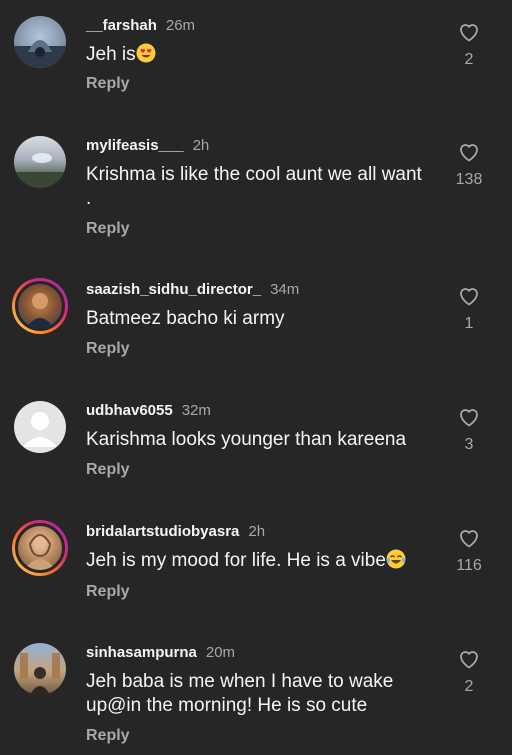  I want to click on comment-username: bridalartstudiobyasra, so click(162, 531).